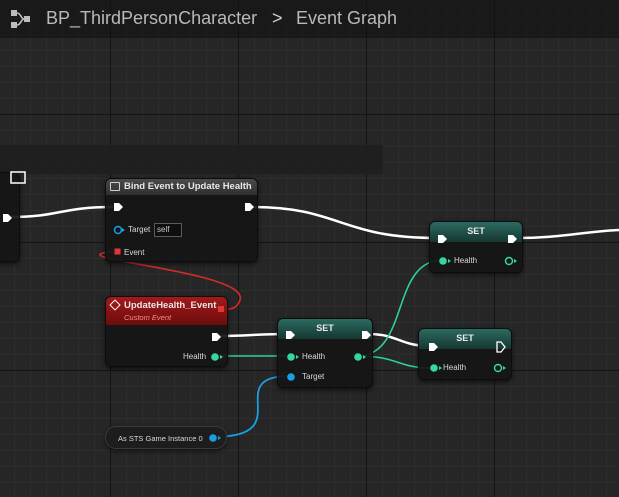  I want to click on event-graph-icon, so click(20, 19).